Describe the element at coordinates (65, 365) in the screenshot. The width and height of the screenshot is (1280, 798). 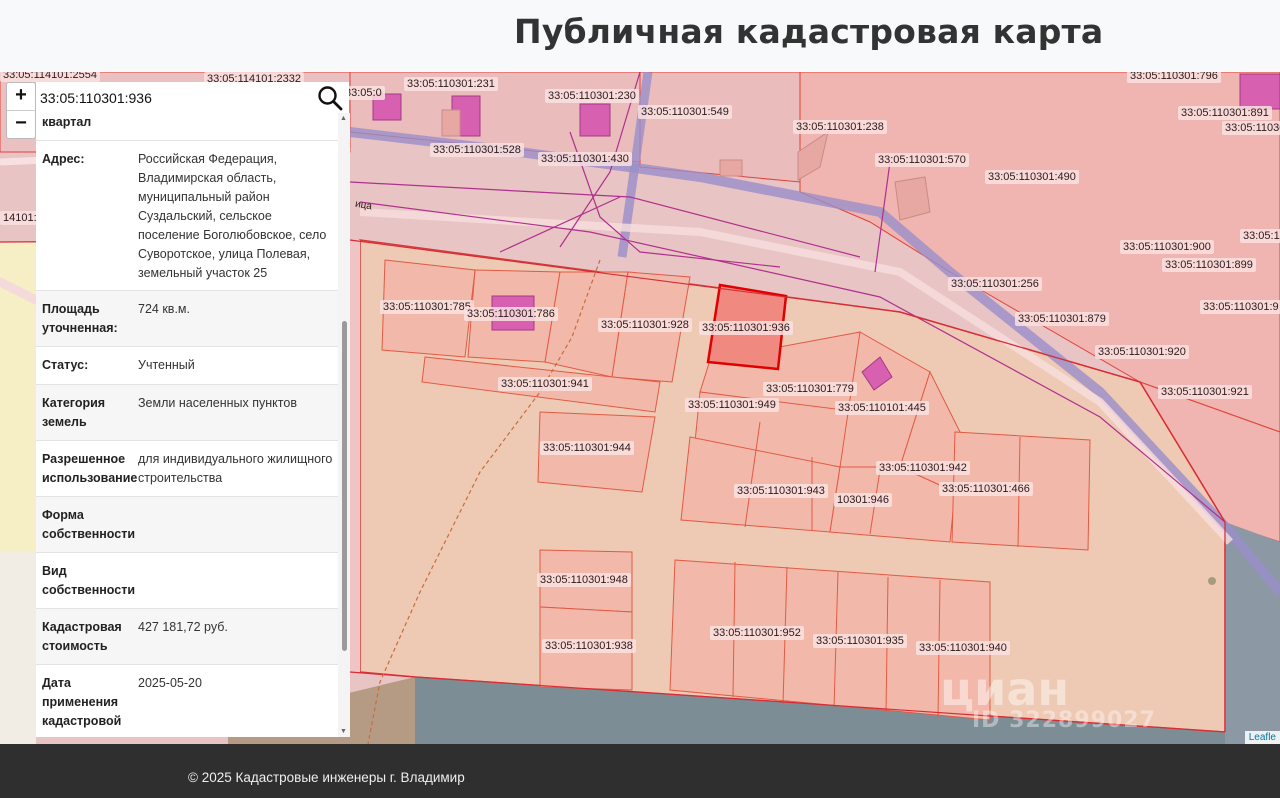
I see `info-key: Статус:` at that location.